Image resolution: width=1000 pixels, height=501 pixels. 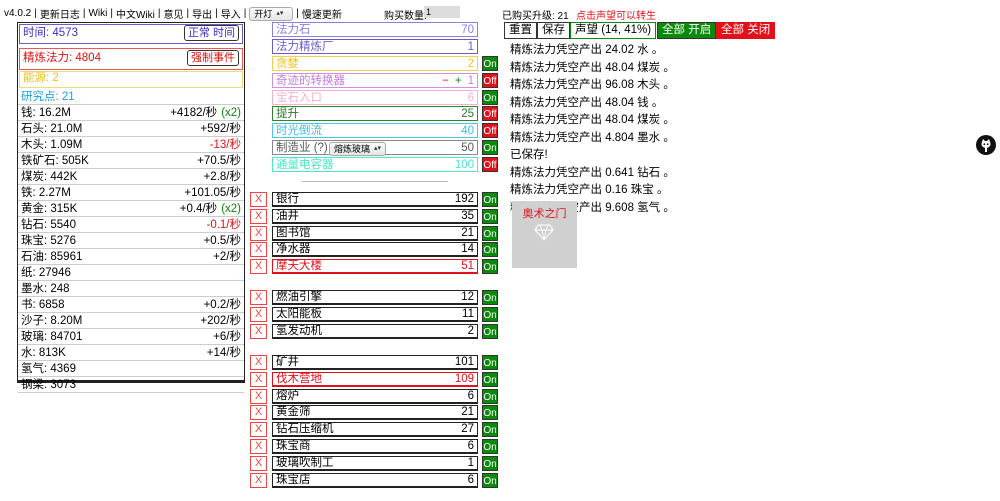 I want to click on building-row: 珠宝店 6, so click(x=375, y=480).